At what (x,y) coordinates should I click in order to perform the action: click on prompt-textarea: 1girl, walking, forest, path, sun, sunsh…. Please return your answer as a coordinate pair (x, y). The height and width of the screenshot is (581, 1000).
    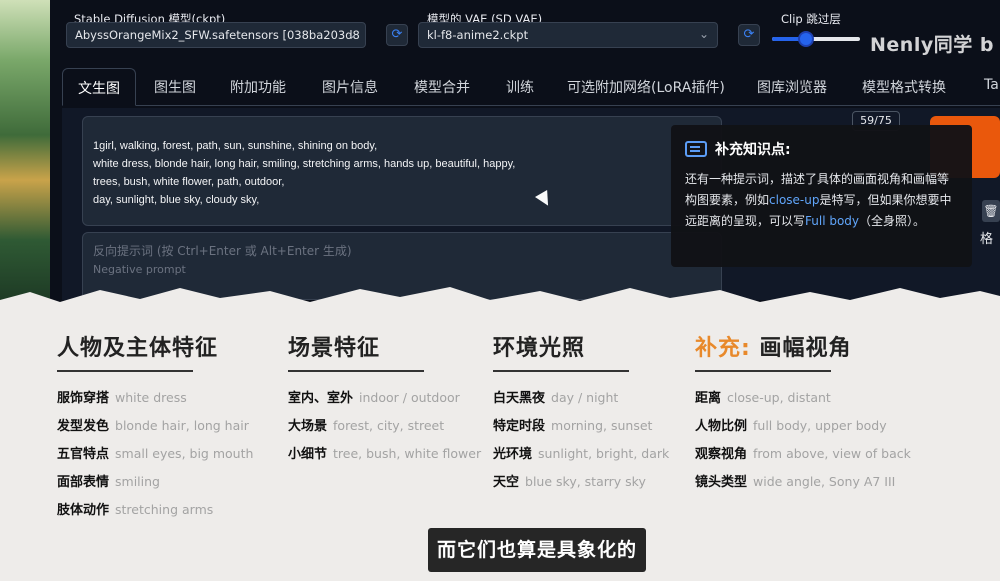
    Looking at the image, I should click on (402, 171).